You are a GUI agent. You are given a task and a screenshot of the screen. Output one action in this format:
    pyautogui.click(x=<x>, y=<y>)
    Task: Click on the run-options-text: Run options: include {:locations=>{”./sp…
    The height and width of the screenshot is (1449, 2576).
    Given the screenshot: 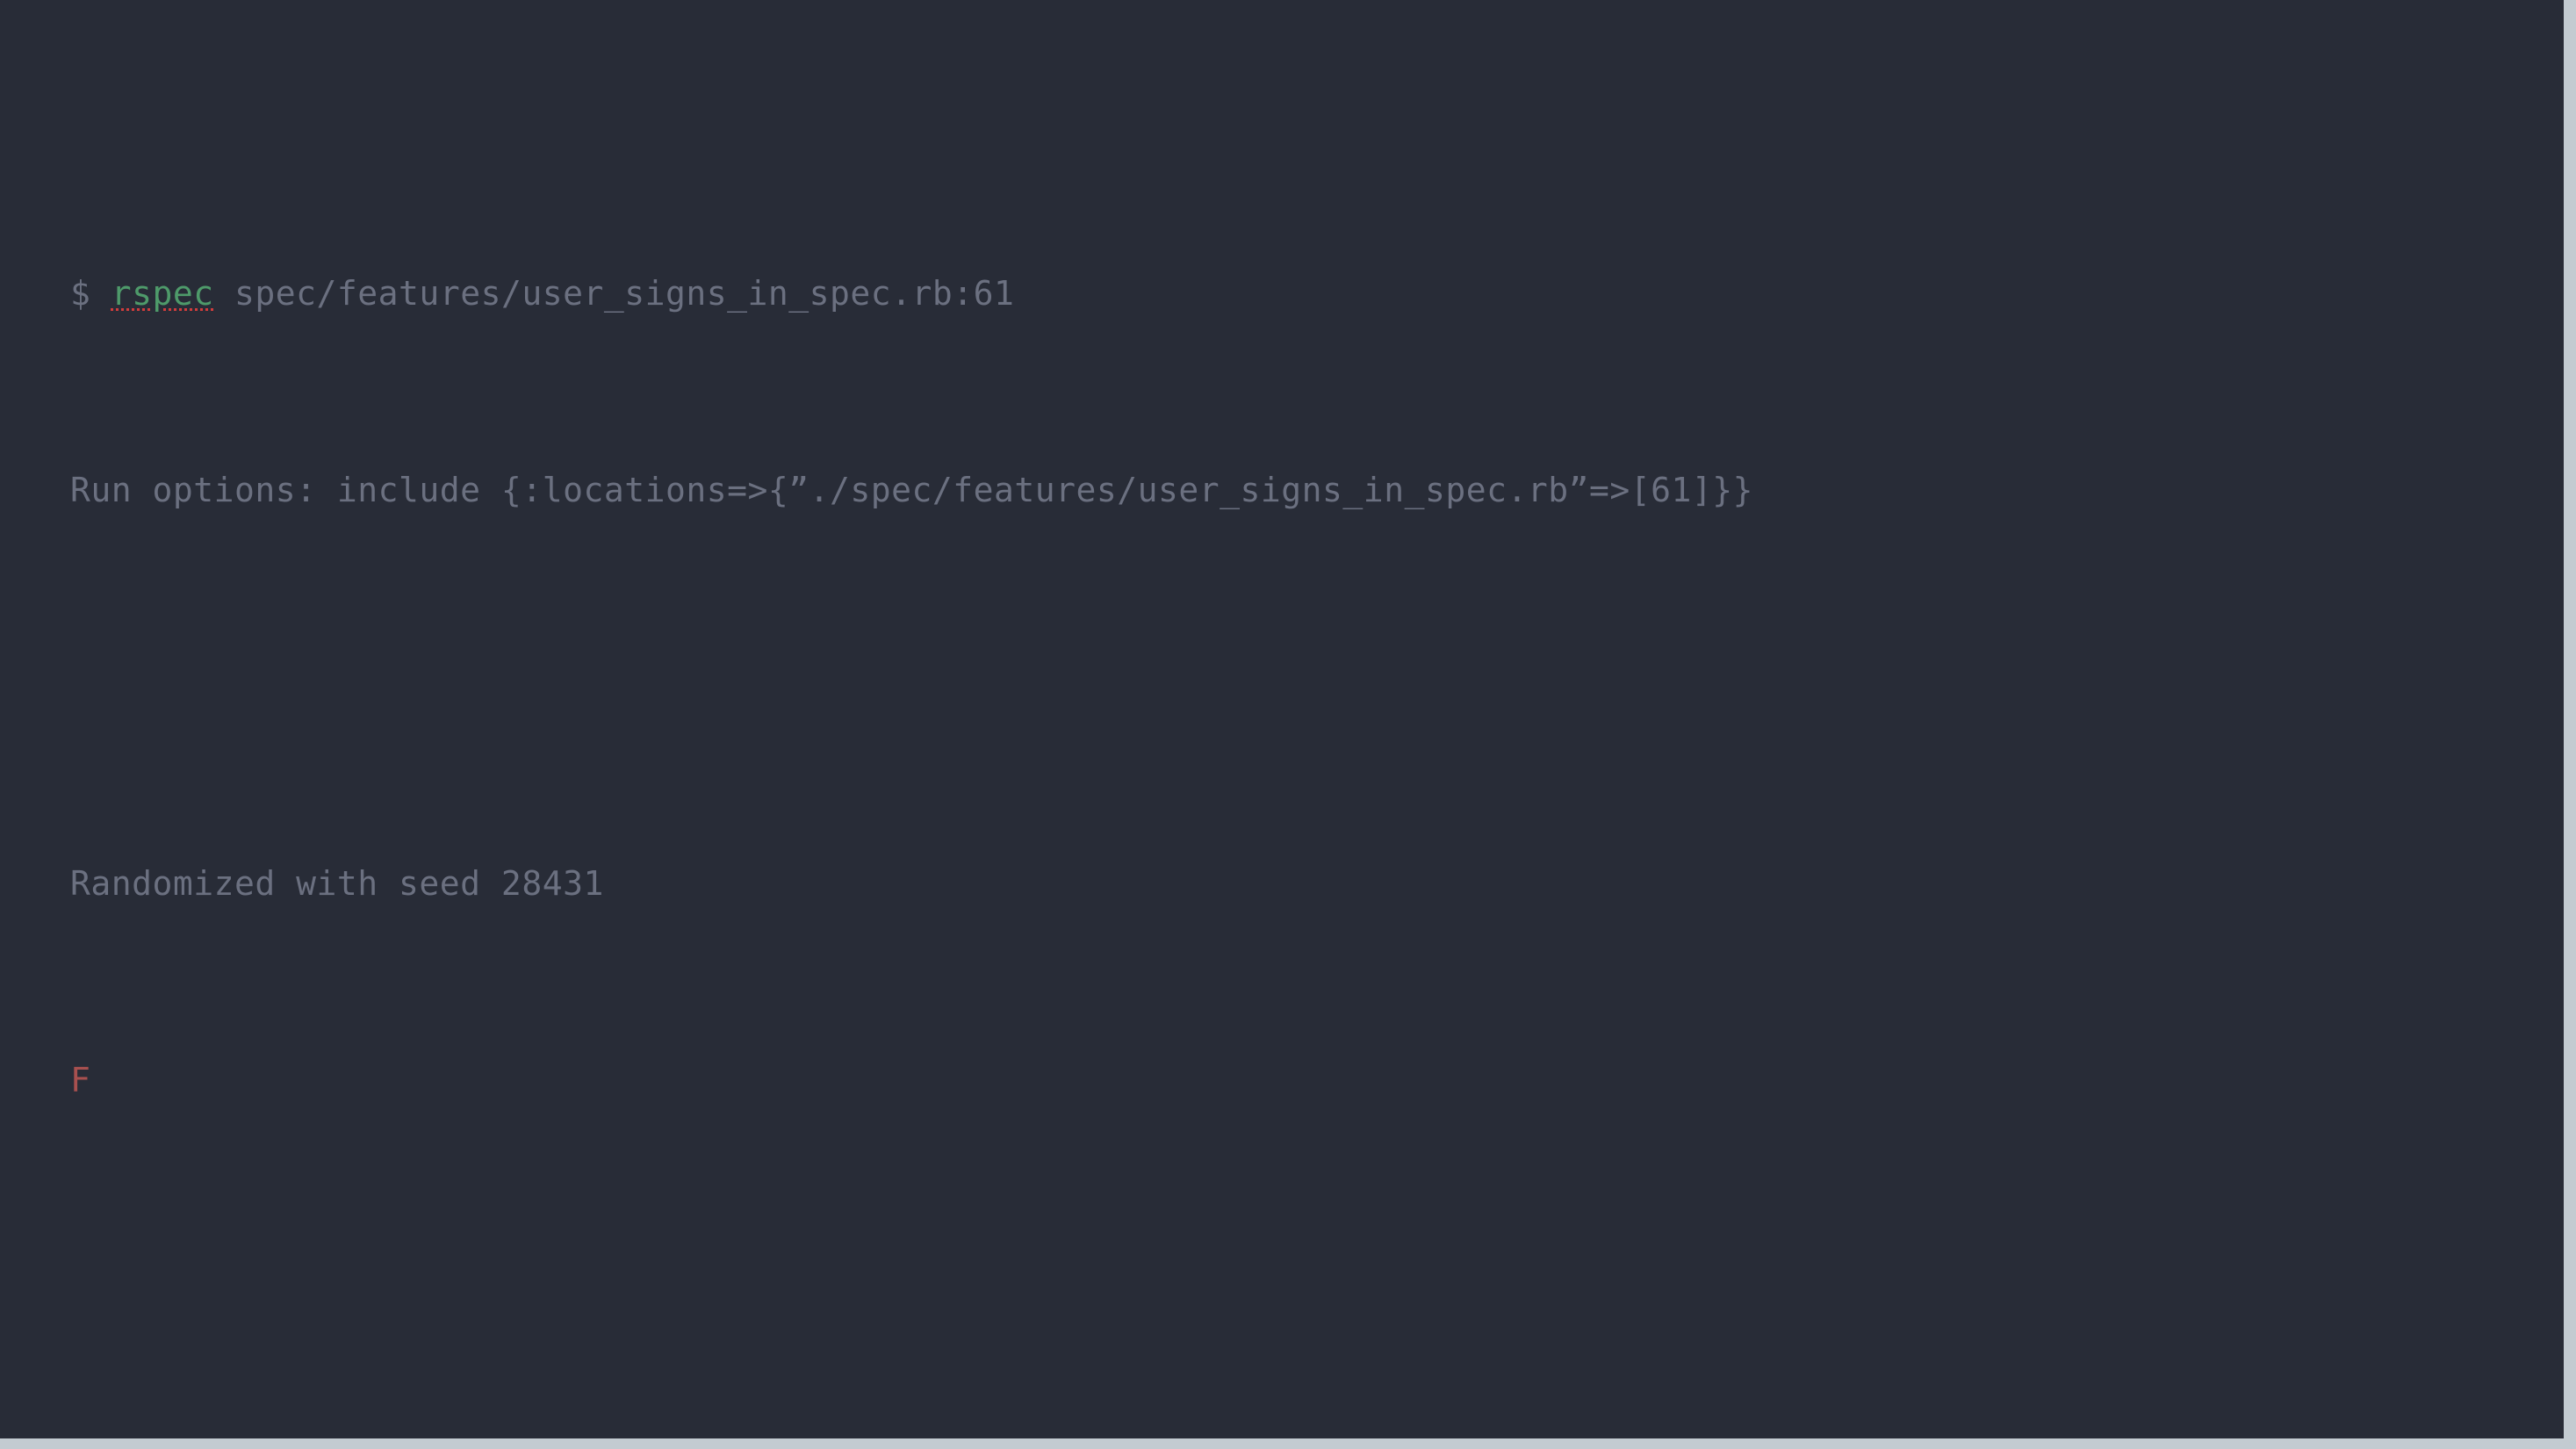 What is the action you would take?
    pyautogui.click(x=911, y=490)
    